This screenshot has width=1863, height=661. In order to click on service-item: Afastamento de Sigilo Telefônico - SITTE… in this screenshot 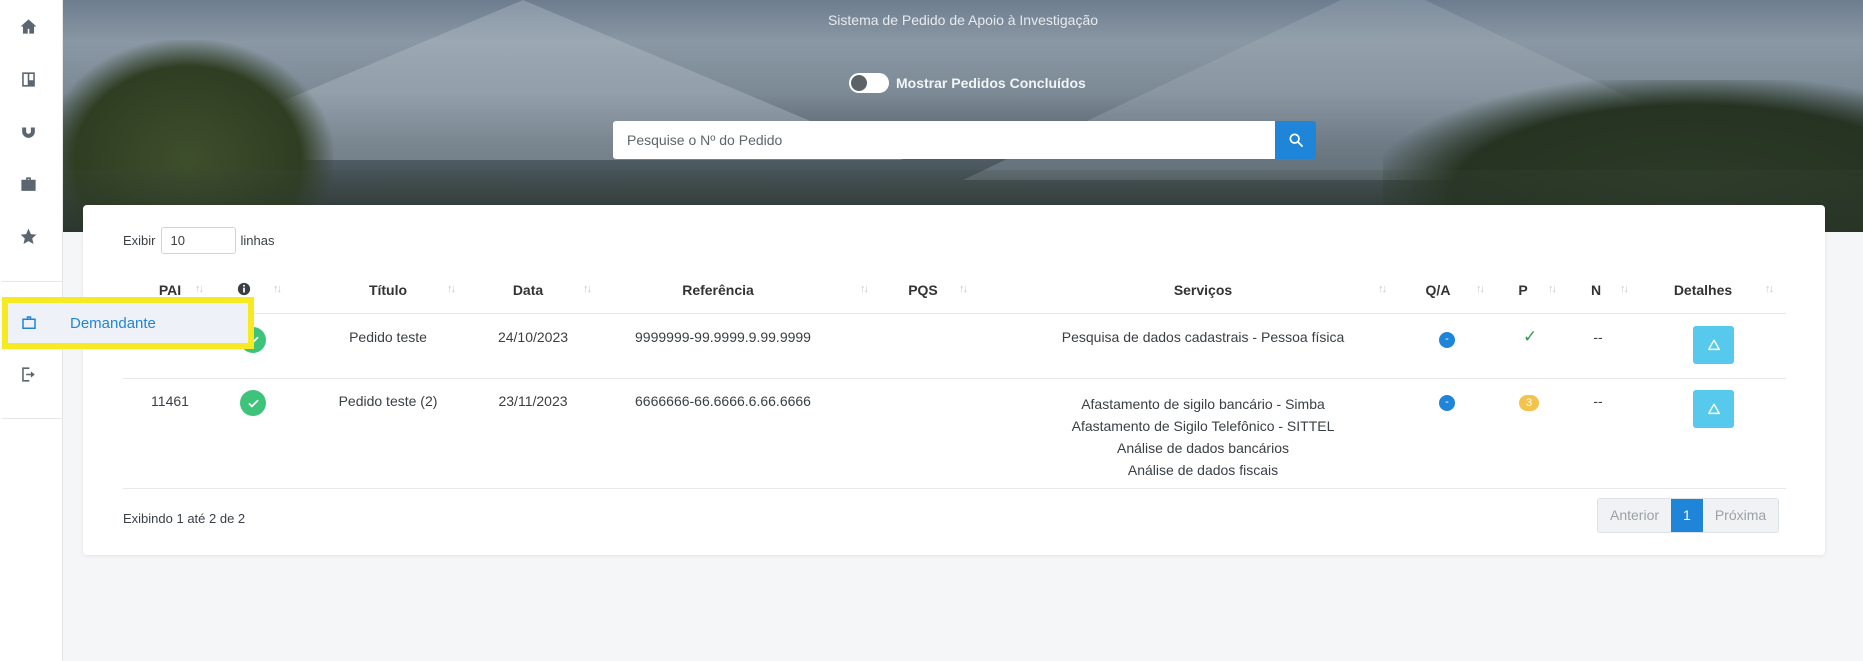, I will do `click(1203, 426)`.